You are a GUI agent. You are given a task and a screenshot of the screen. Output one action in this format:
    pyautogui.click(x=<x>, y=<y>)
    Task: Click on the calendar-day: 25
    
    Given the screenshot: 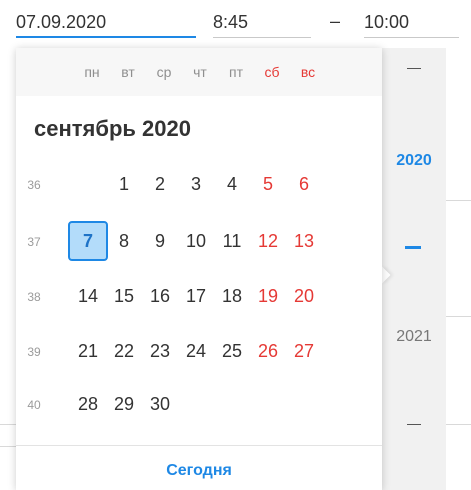 What is the action you would take?
    pyautogui.click(x=232, y=351)
    